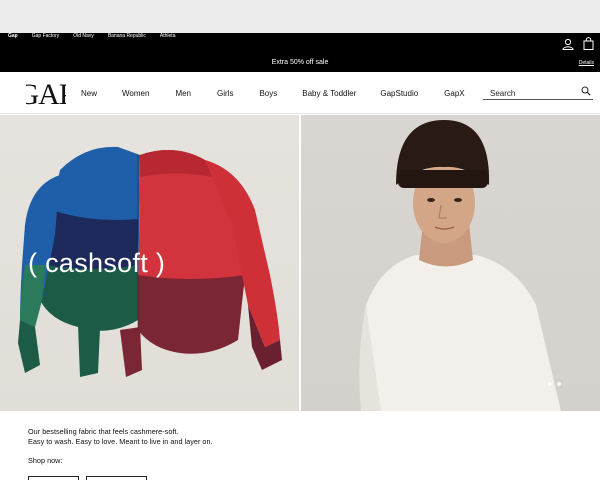  What do you see at coordinates (127, 36) in the screenshot?
I see `brand-link-banana-republic: Banana Republic` at bounding box center [127, 36].